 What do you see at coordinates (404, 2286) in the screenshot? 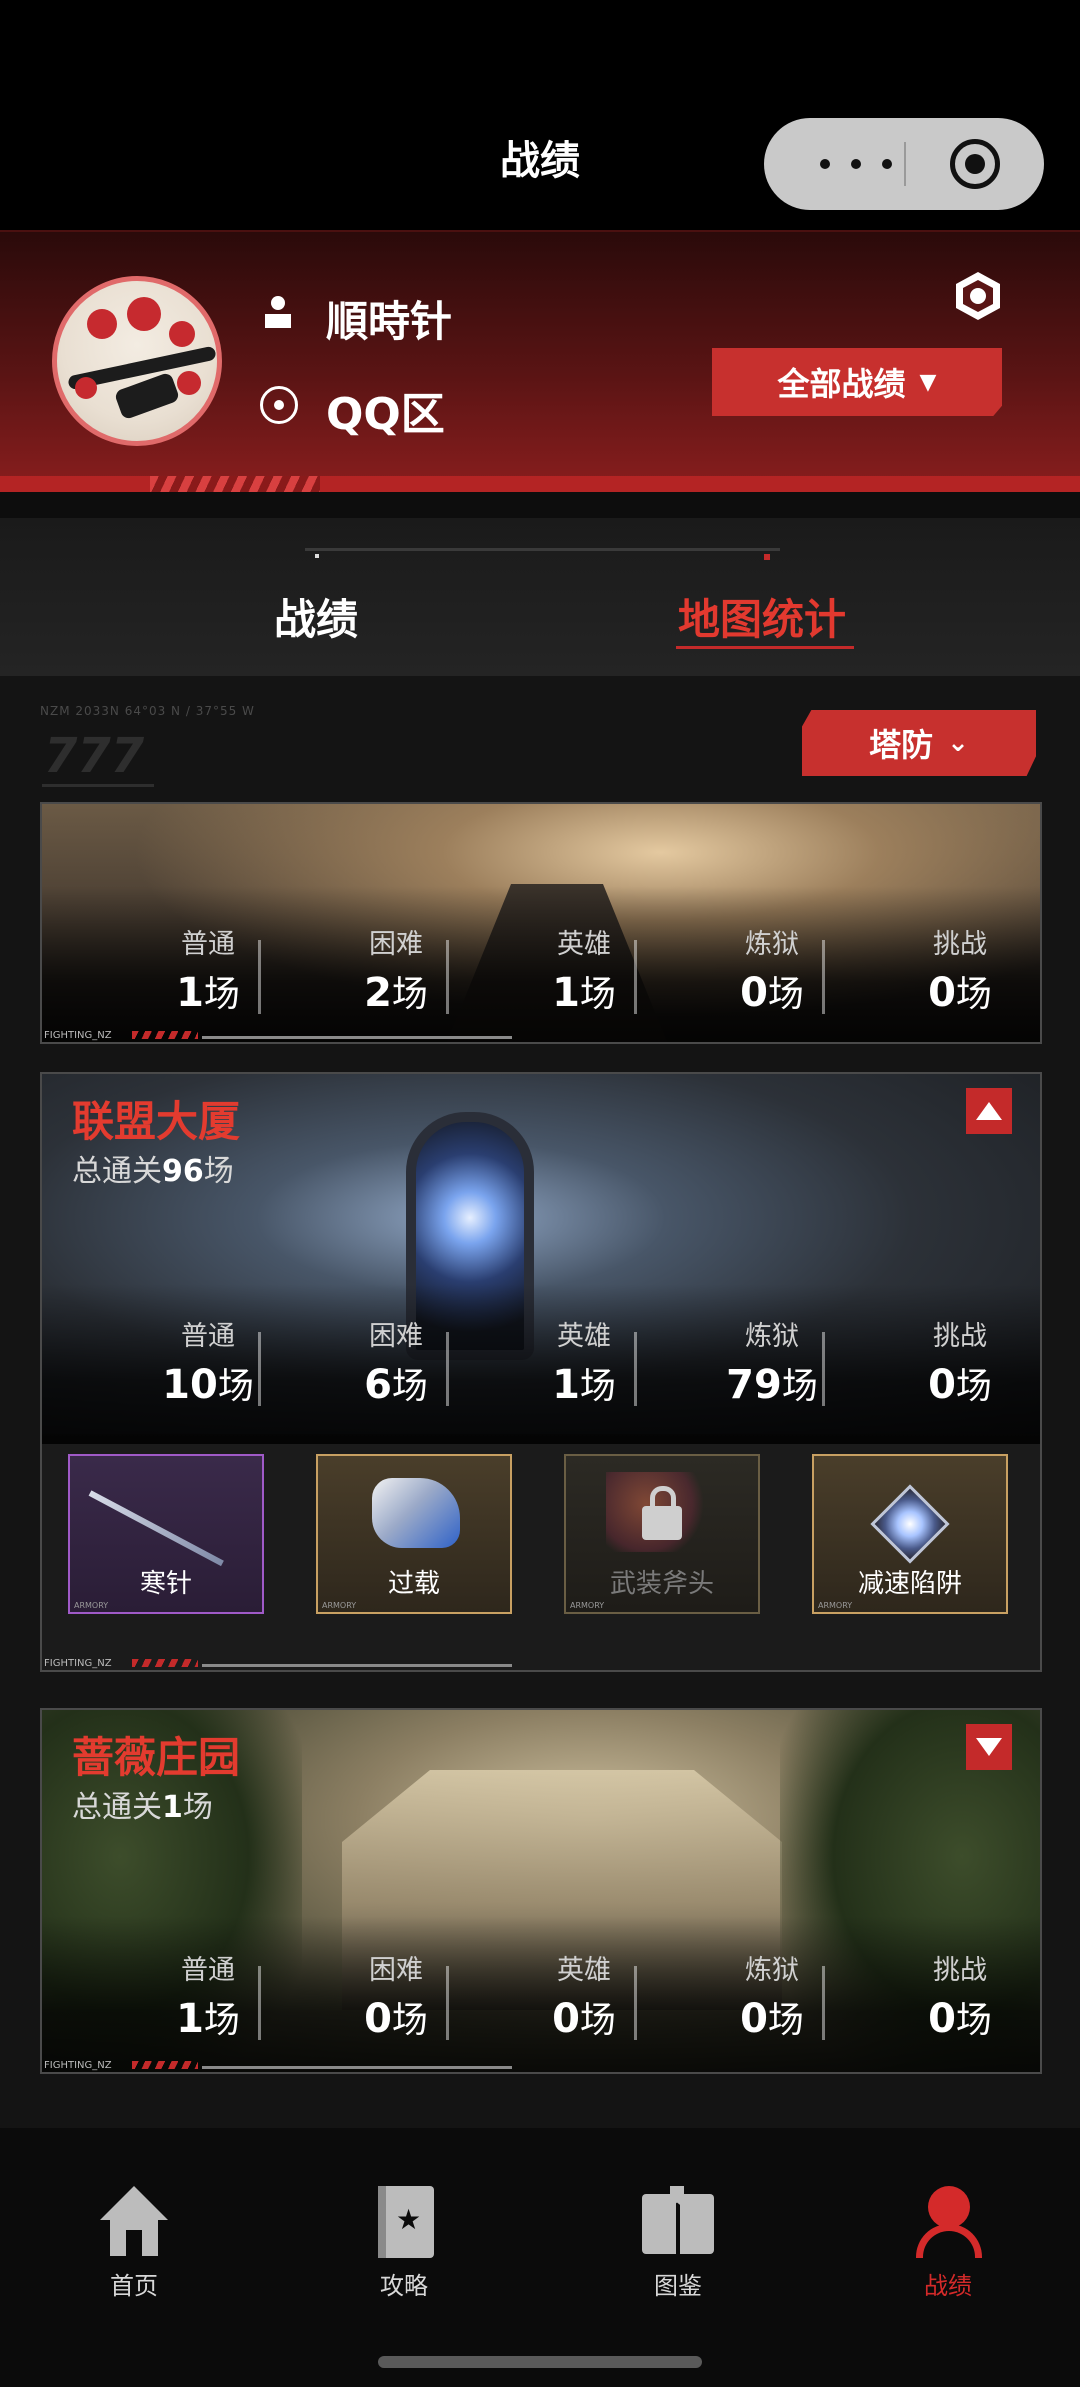
I see `tabbar-label: 攻略` at bounding box center [404, 2286].